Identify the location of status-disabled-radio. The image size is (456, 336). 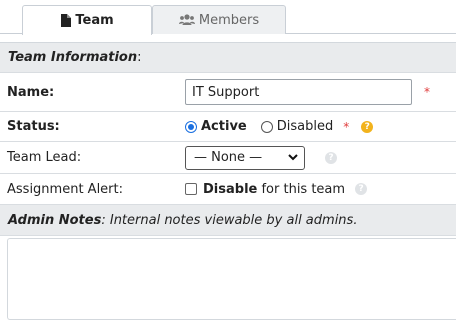
(266, 126).